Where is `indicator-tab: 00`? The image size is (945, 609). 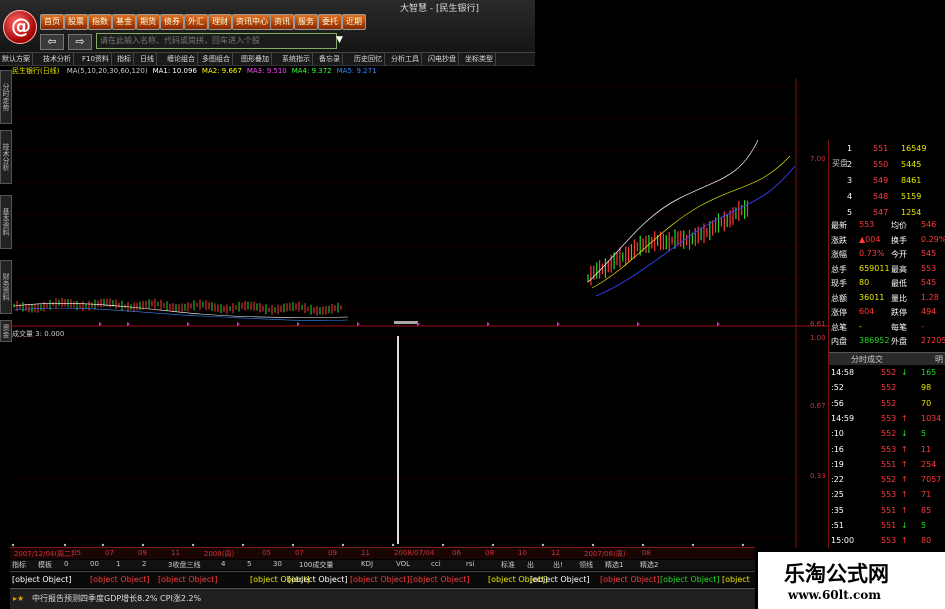 indicator-tab: 00 is located at coordinates (94, 564).